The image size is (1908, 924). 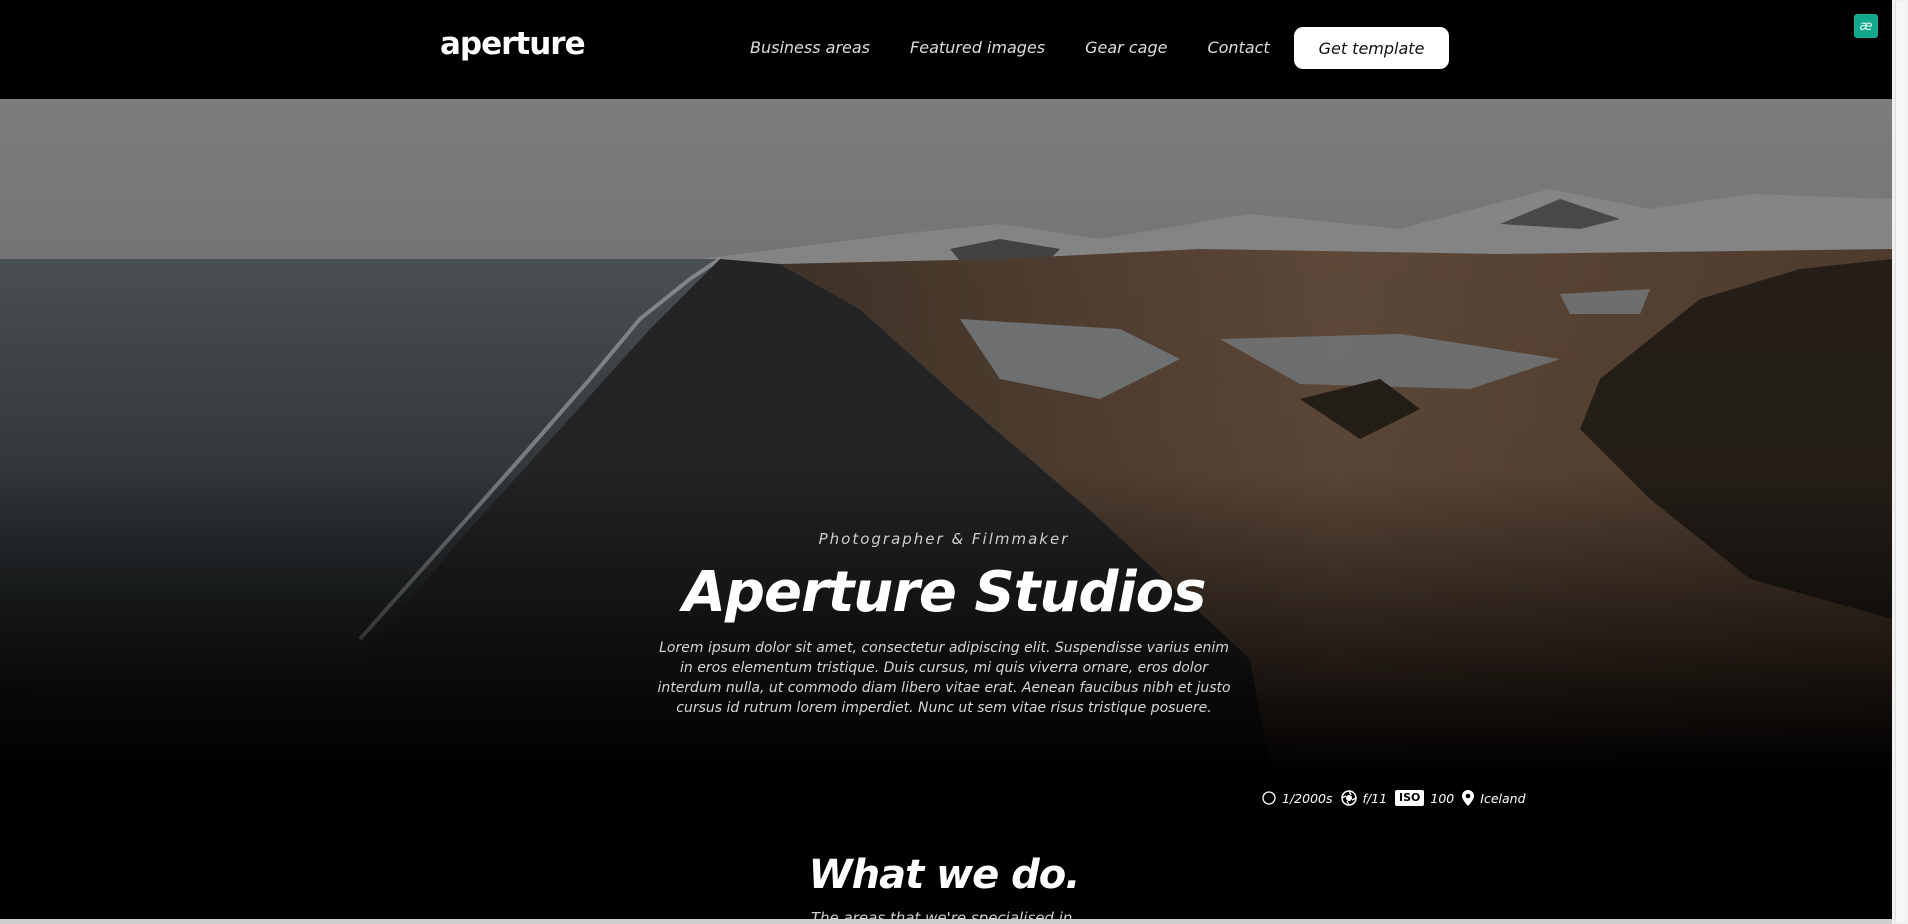 I want to click on shutter-speed: 1/2000s, so click(x=1297, y=798).